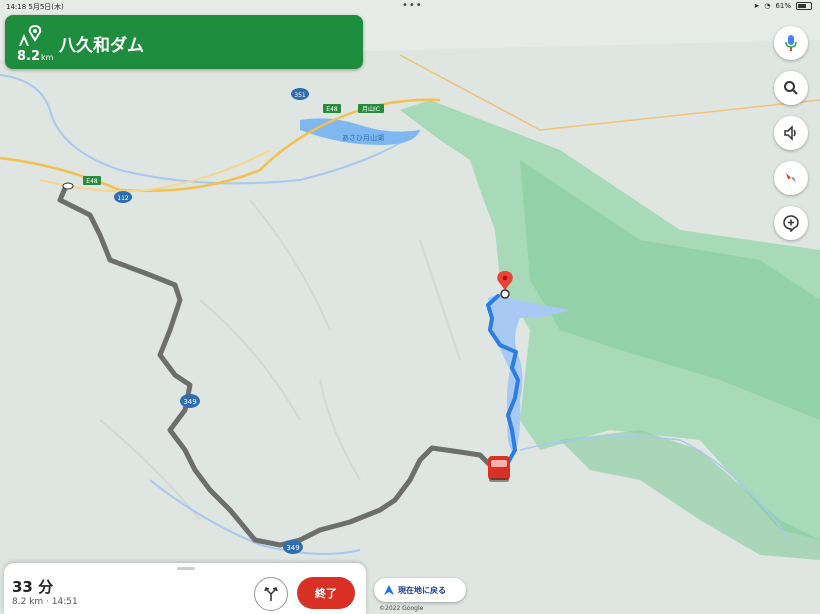 Image resolution: width=820 pixels, height=614 pixels. Describe the element at coordinates (499, 469) in the screenshot. I see `car-icon` at that location.